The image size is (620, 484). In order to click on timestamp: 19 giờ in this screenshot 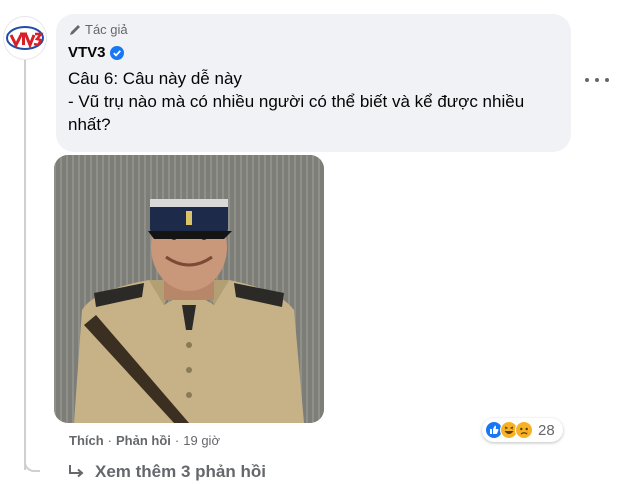, I will do `click(201, 440)`.